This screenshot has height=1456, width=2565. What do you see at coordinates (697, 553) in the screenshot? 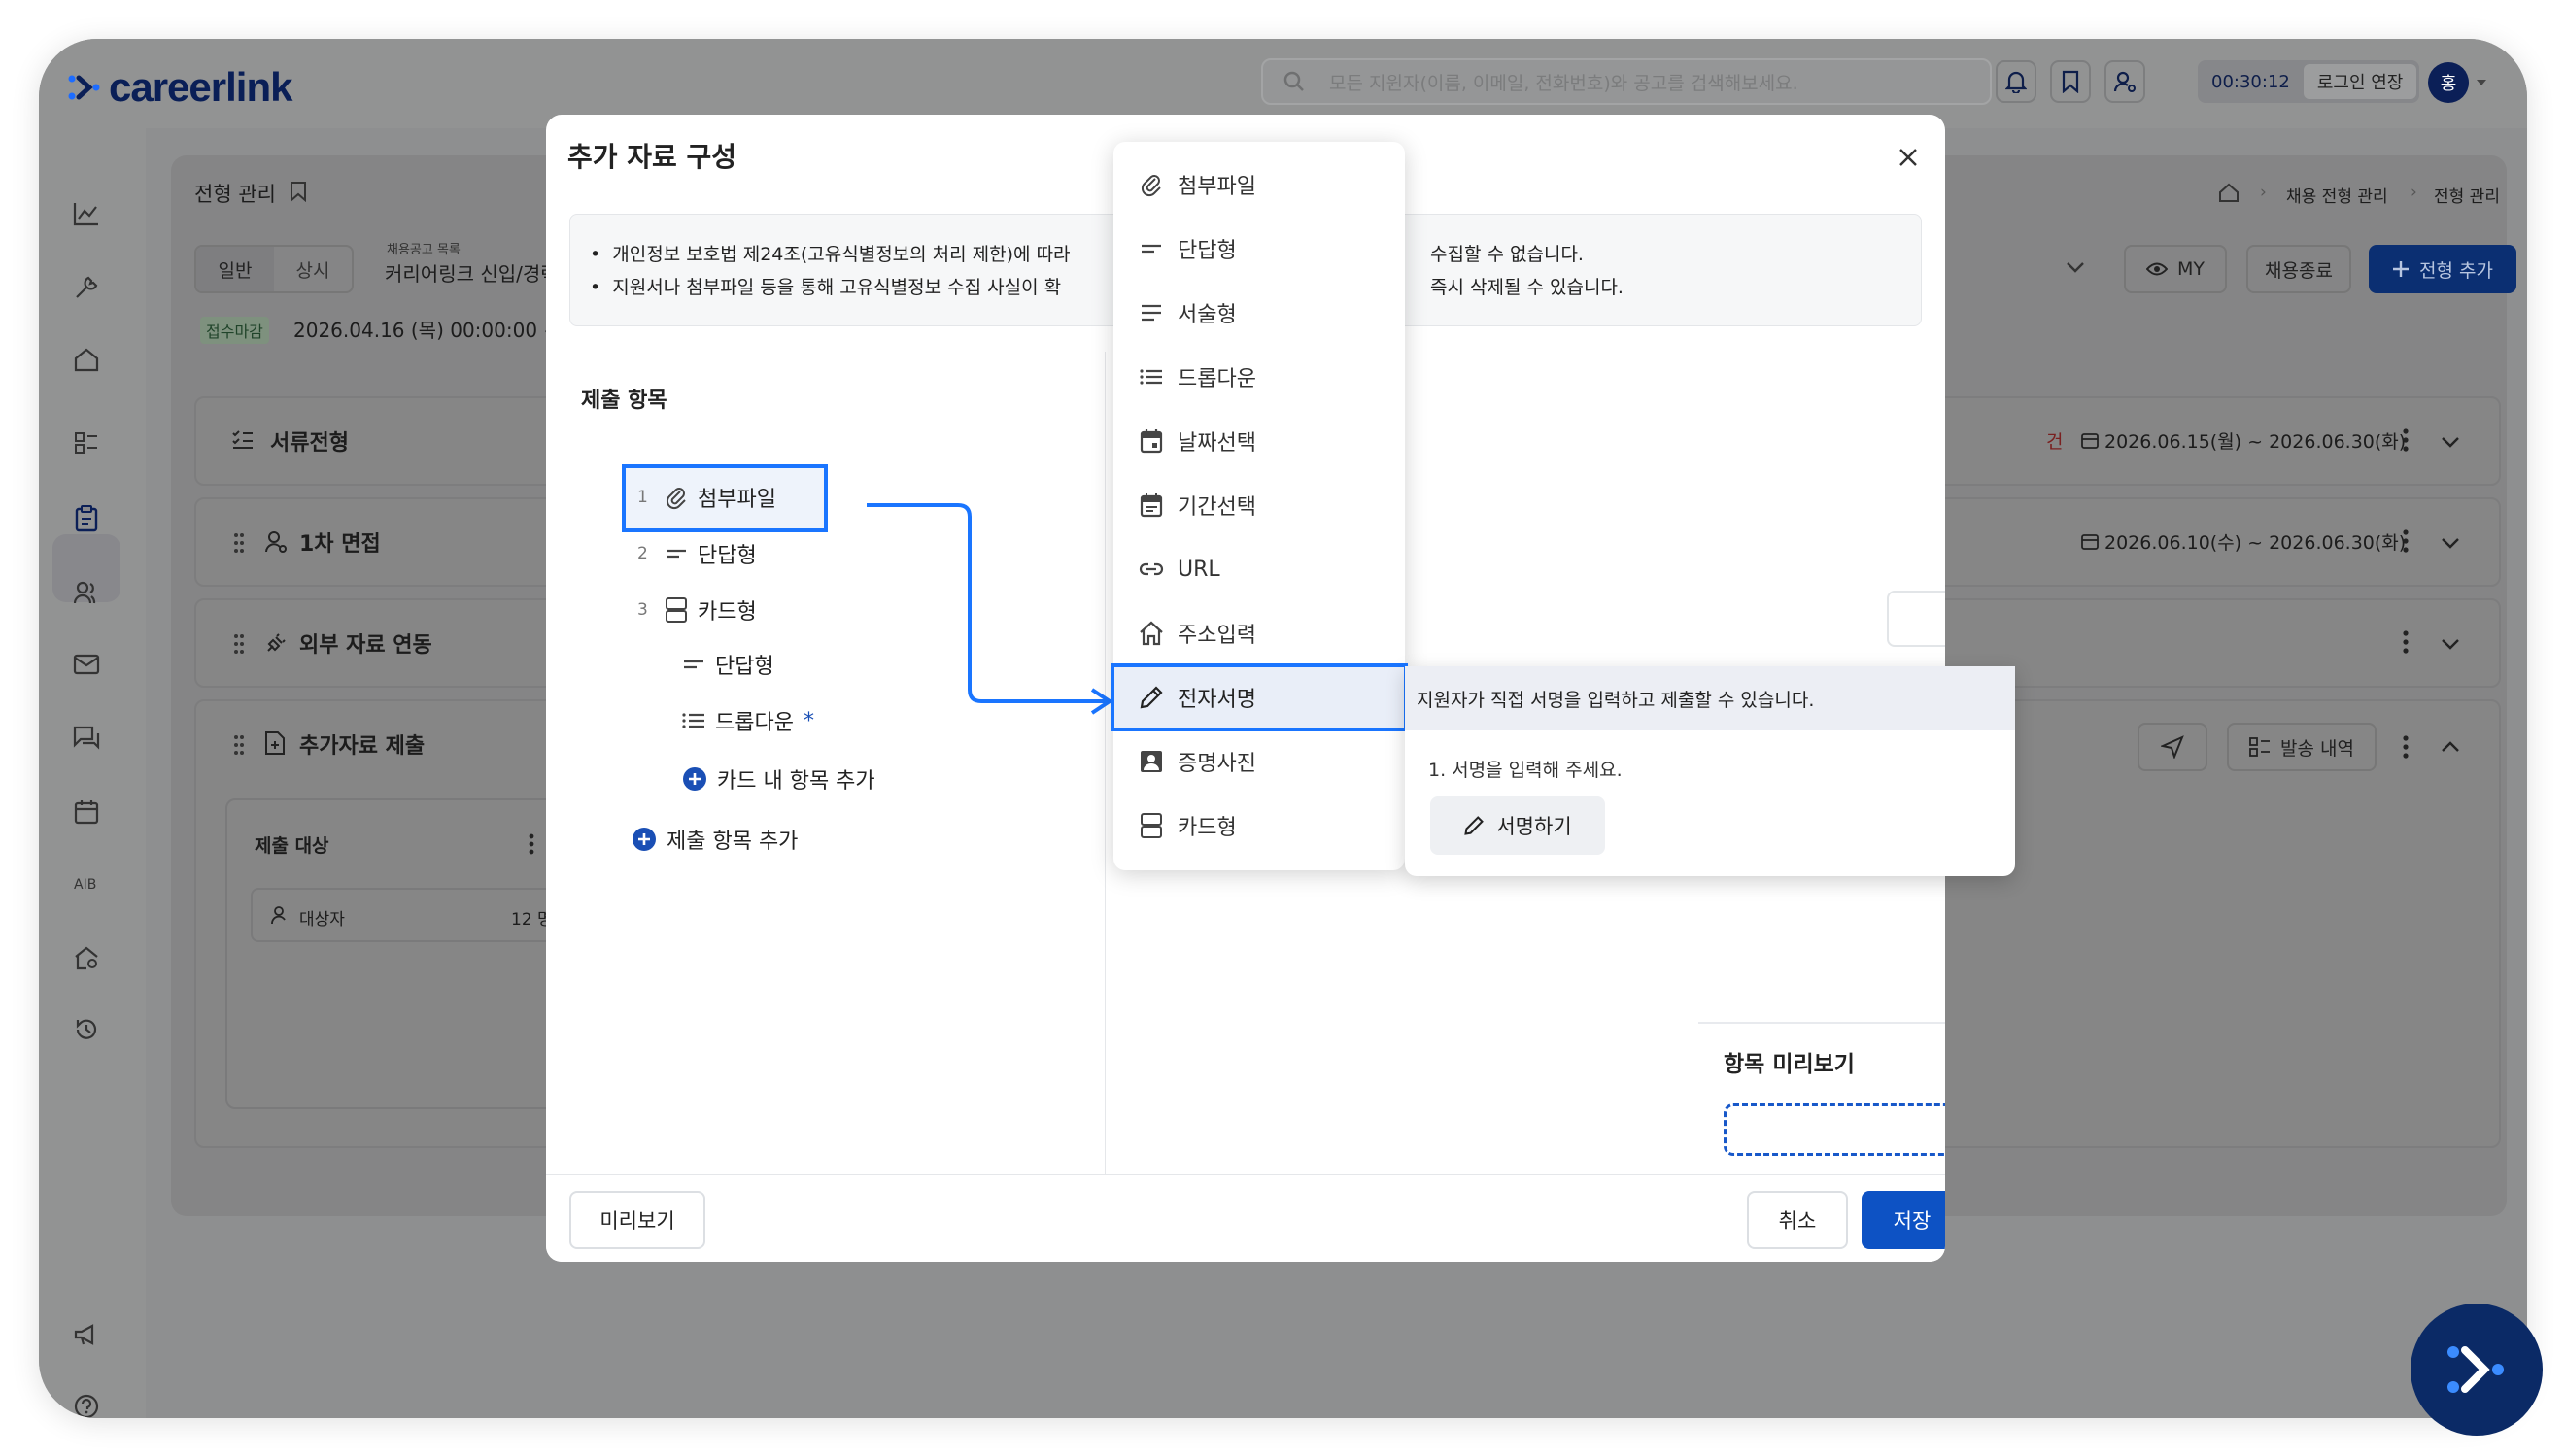
I see `tree-item: 2 단답형` at bounding box center [697, 553].